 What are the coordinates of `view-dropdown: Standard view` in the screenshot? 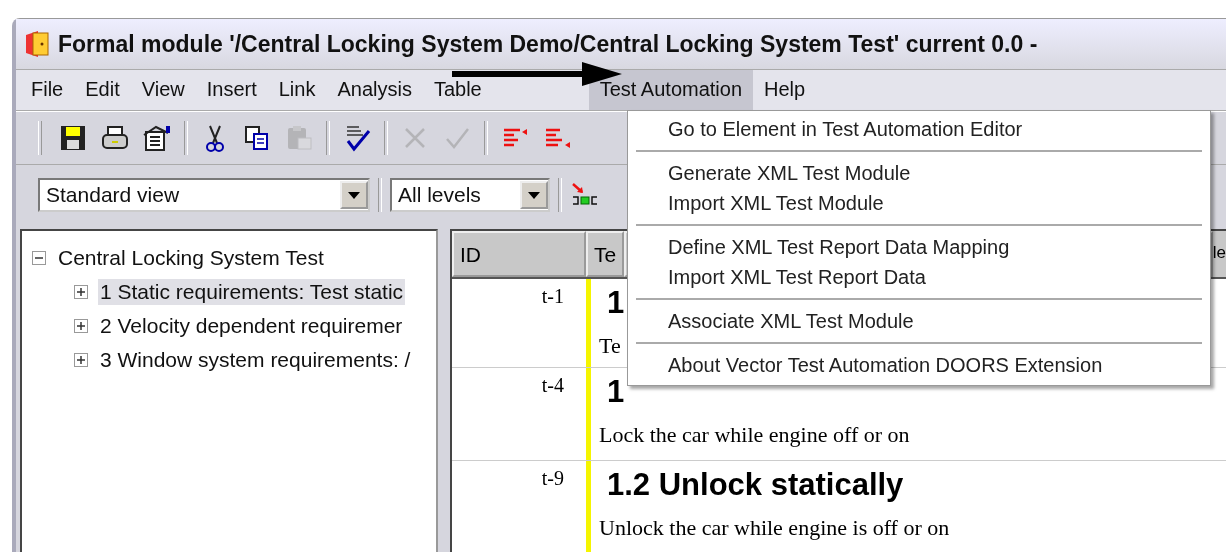 It's located at (204, 195).